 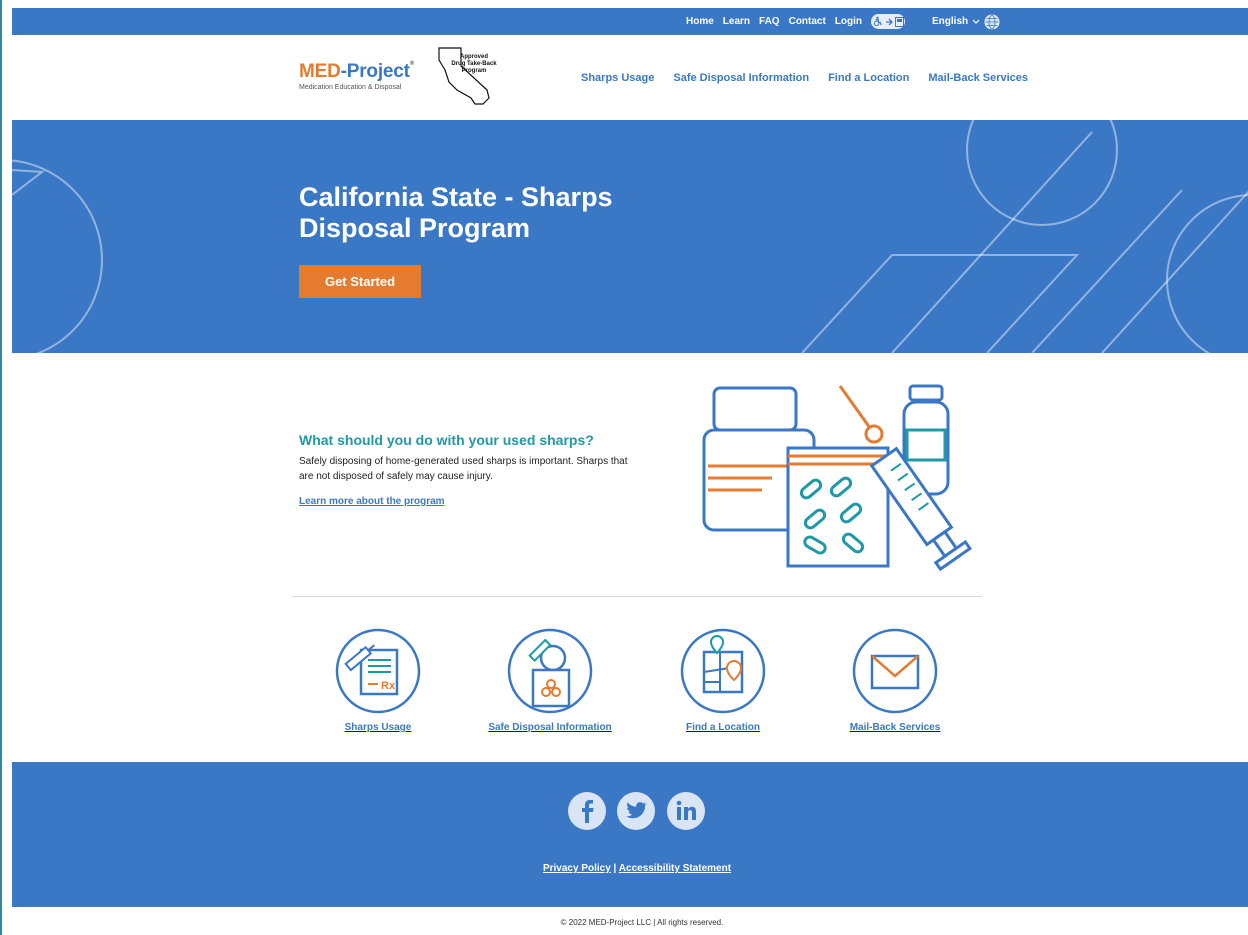 I want to click on logo-title-project: -Project, so click(x=375, y=71).